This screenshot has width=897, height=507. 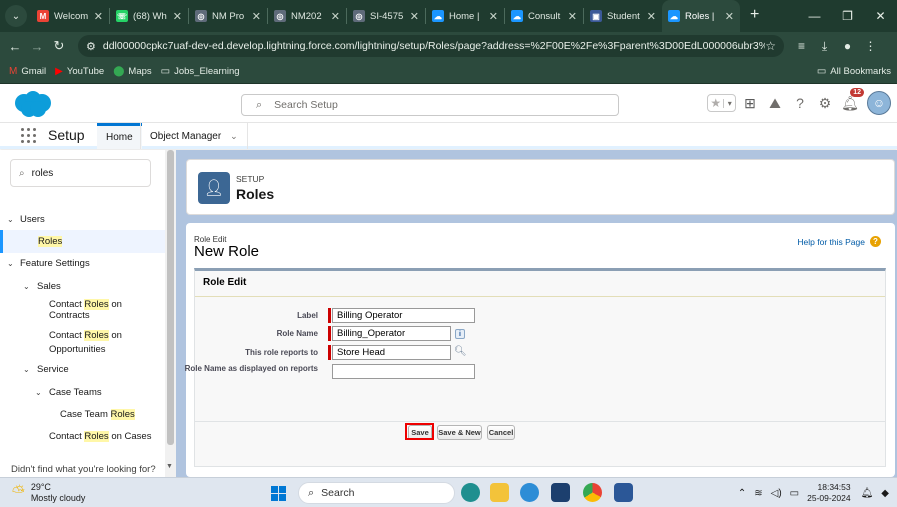 I want to click on help-link: Help for this Page ?, so click(x=839, y=241).